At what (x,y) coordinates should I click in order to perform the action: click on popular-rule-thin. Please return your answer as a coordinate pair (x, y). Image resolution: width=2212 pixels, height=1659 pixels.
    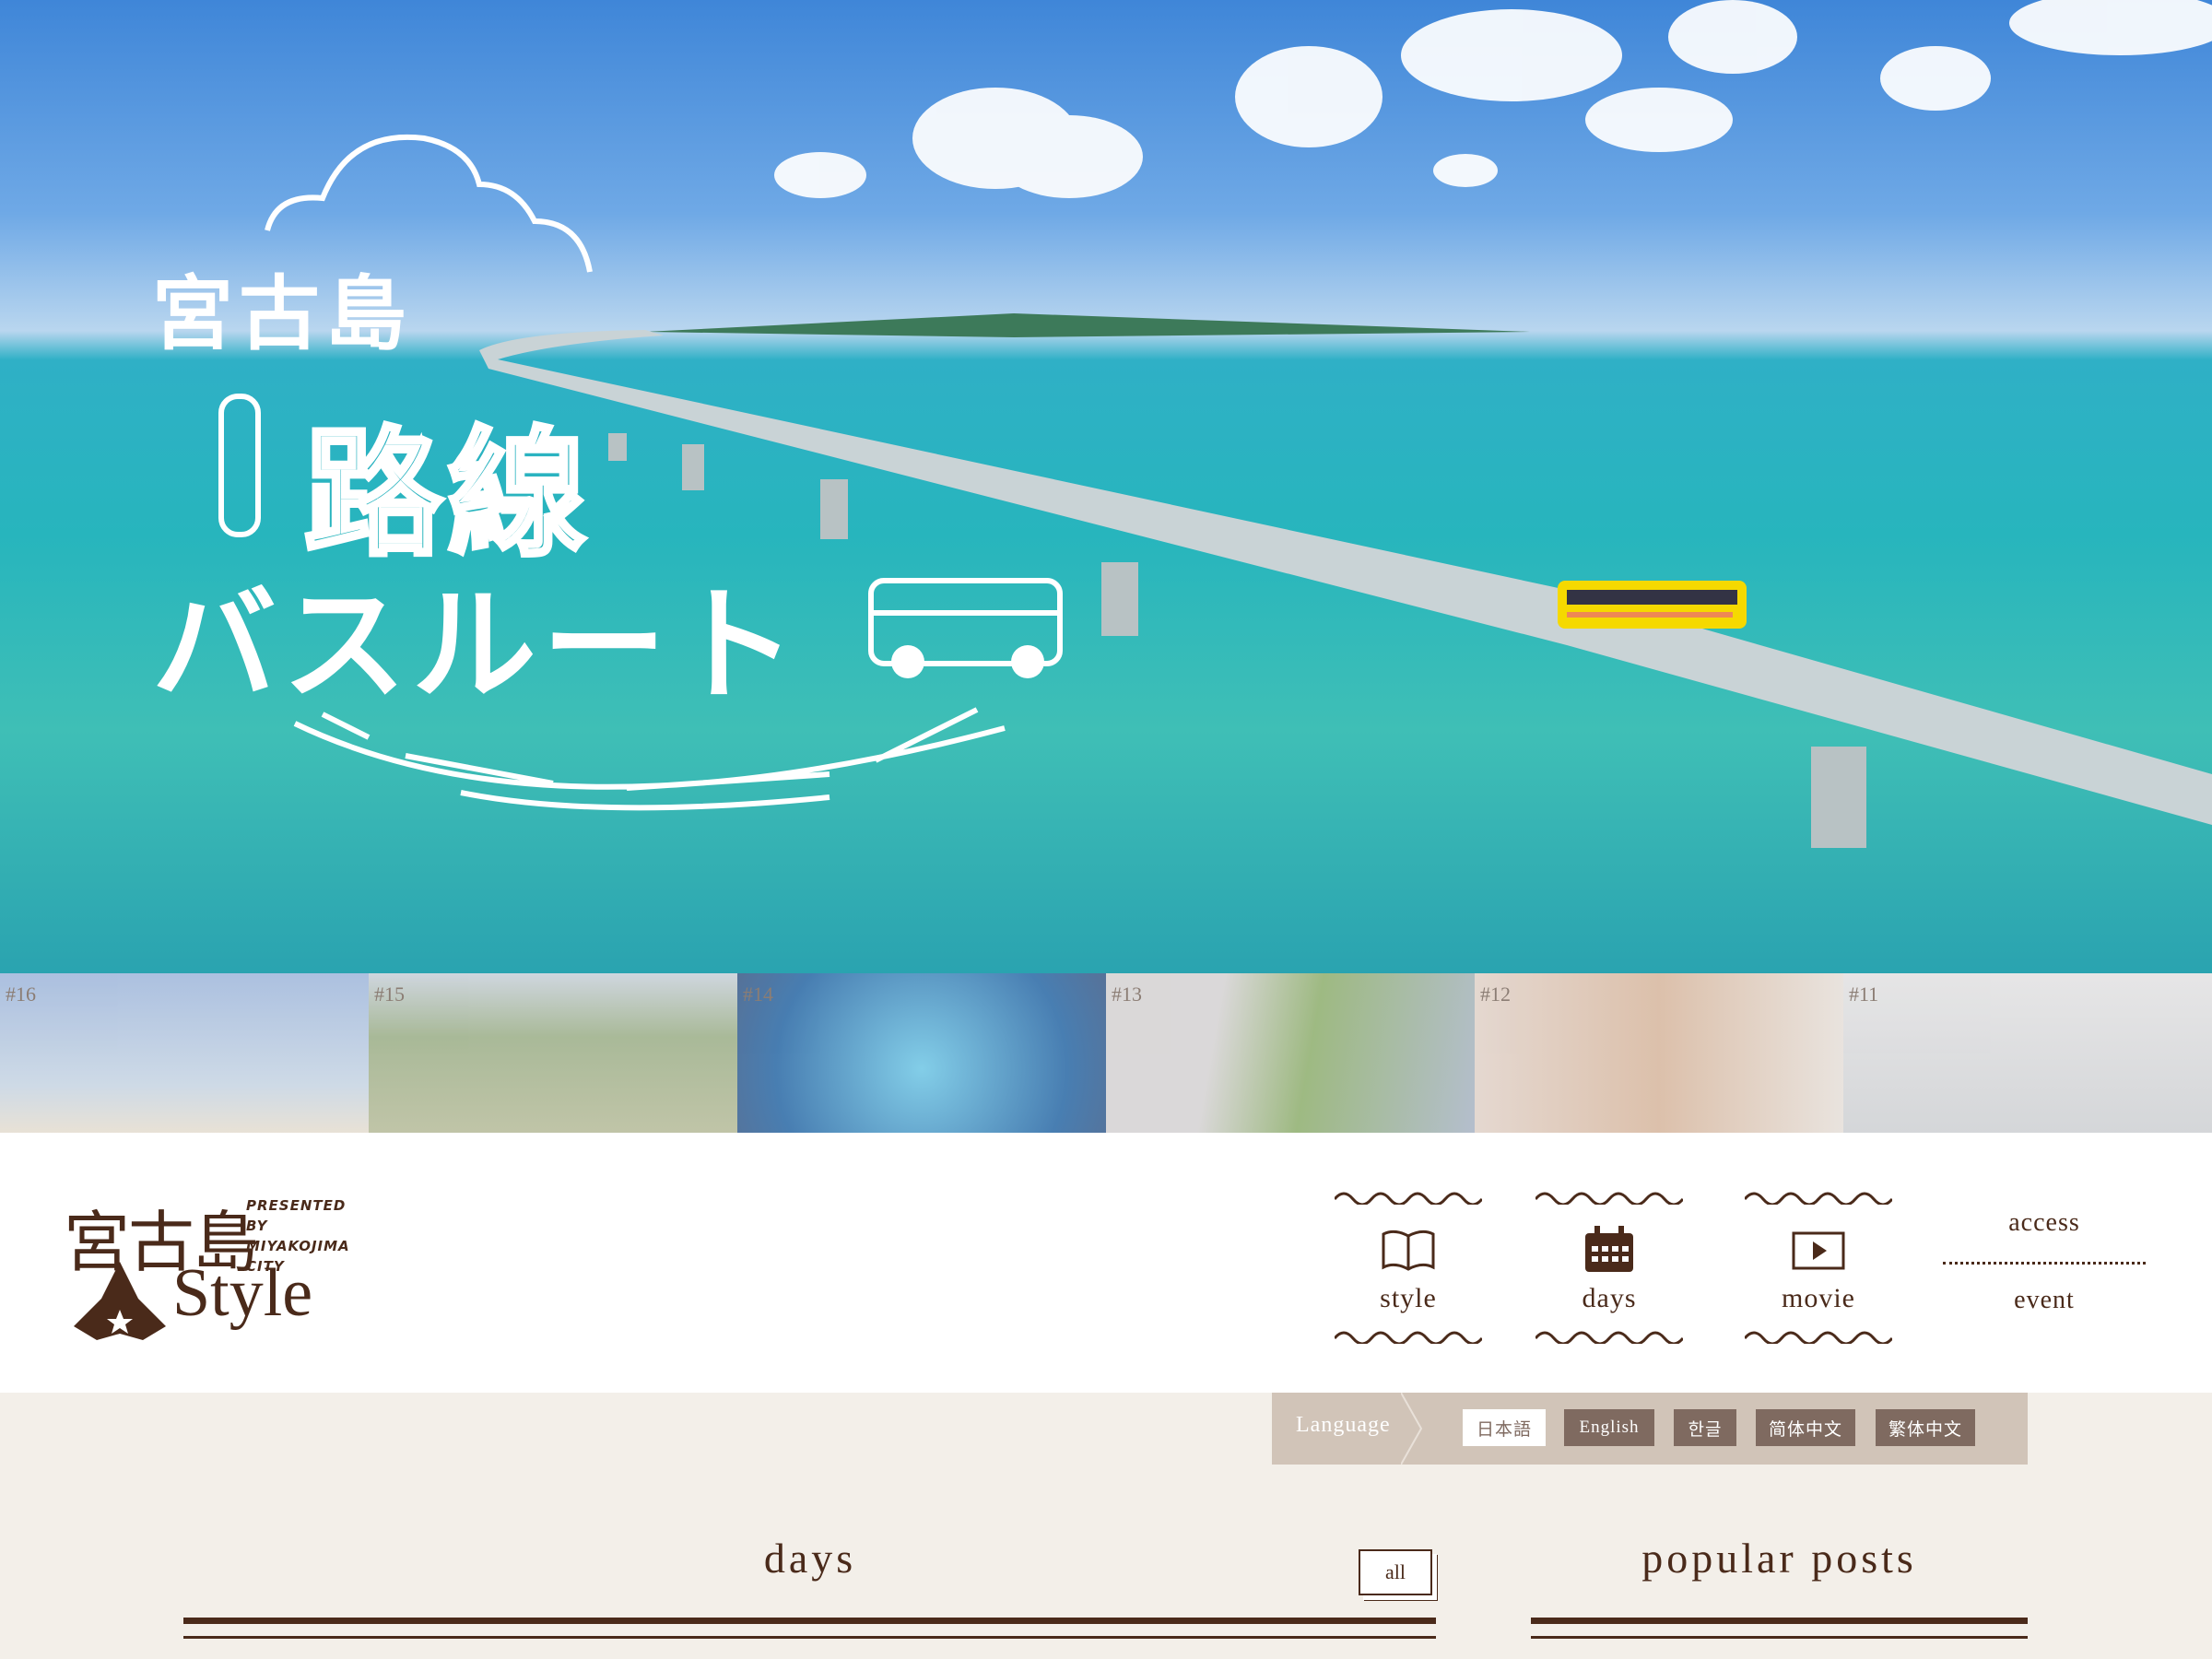
    Looking at the image, I should click on (1779, 1637).